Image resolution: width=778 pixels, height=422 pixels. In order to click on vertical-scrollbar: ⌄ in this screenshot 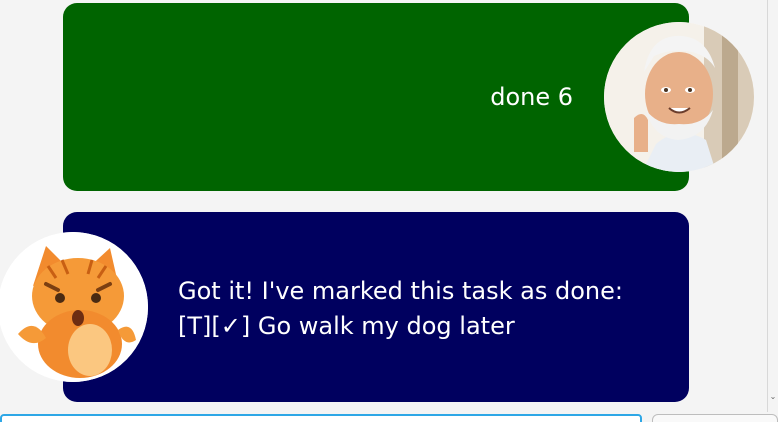, I will do `click(772, 206)`.